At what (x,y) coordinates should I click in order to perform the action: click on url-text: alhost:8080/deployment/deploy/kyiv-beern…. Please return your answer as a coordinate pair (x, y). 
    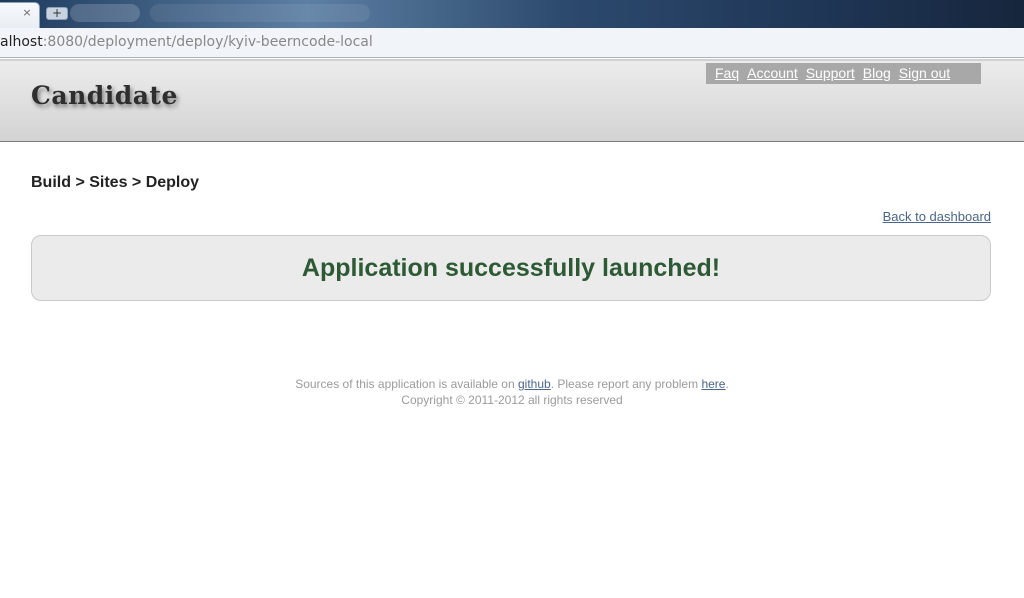
    Looking at the image, I should click on (186, 42).